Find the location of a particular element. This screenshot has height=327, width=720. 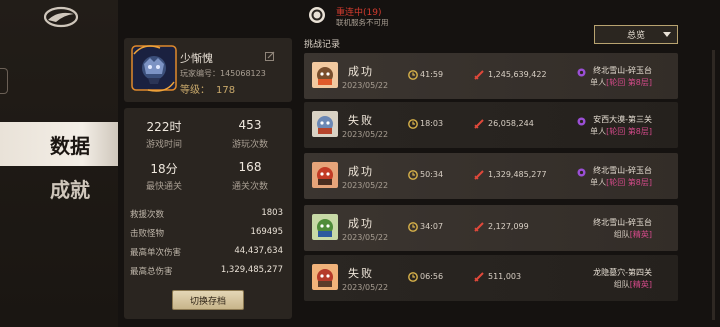

player-id-label: 玩家编号： is located at coordinates (200, 73).